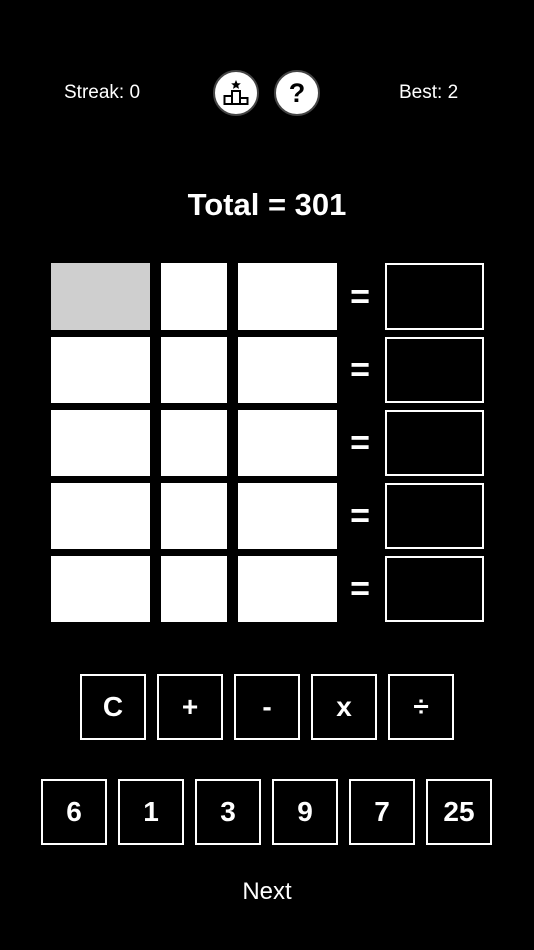 The height and width of the screenshot is (950, 534). Describe the element at coordinates (429, 92) in the screenshot. I see `best-label: Best: 2` at that location.